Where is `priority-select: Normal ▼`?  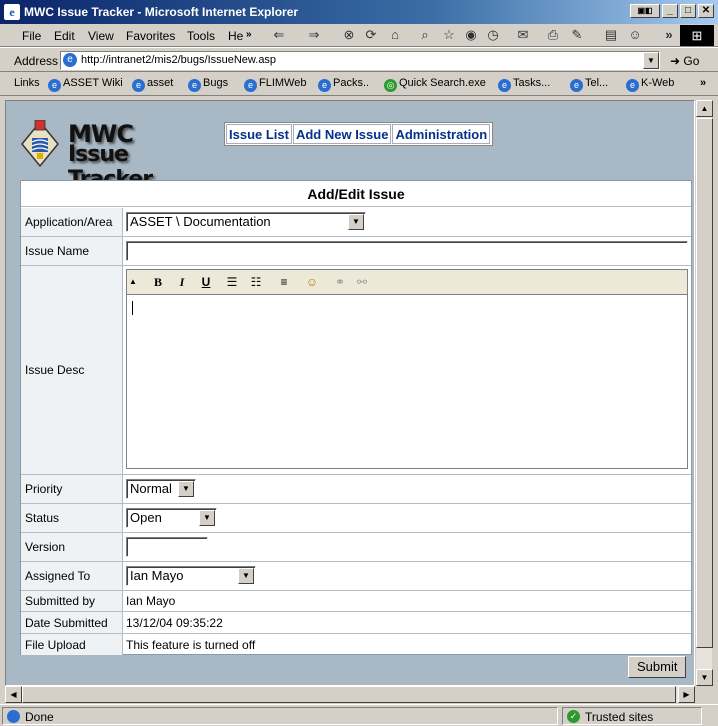
priority-select: Normal ▼ is located at coordinates (161, 489).